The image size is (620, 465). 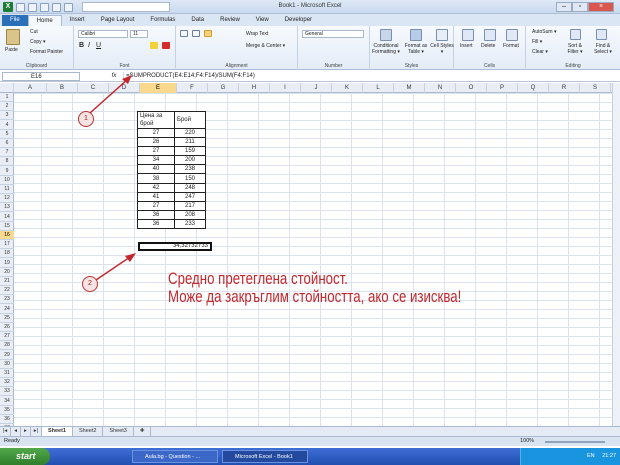 What do you see at coordinates (86, 119) in the screenshot?
I see `callout-1: 1` at bounding box center [86, 119].